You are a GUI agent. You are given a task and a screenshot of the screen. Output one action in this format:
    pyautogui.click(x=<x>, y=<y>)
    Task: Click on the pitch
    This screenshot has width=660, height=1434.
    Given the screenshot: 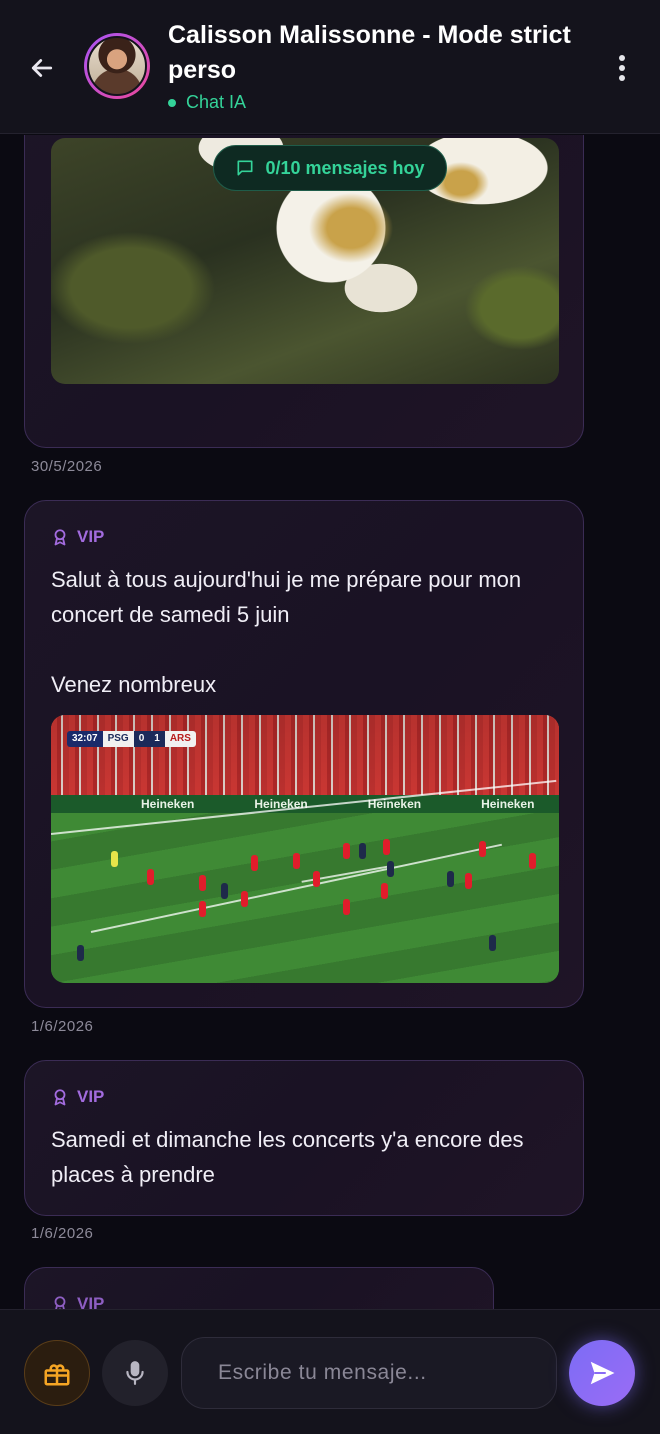 What is the action you would take?
    pyautogui.click(x=305, y=881)
    